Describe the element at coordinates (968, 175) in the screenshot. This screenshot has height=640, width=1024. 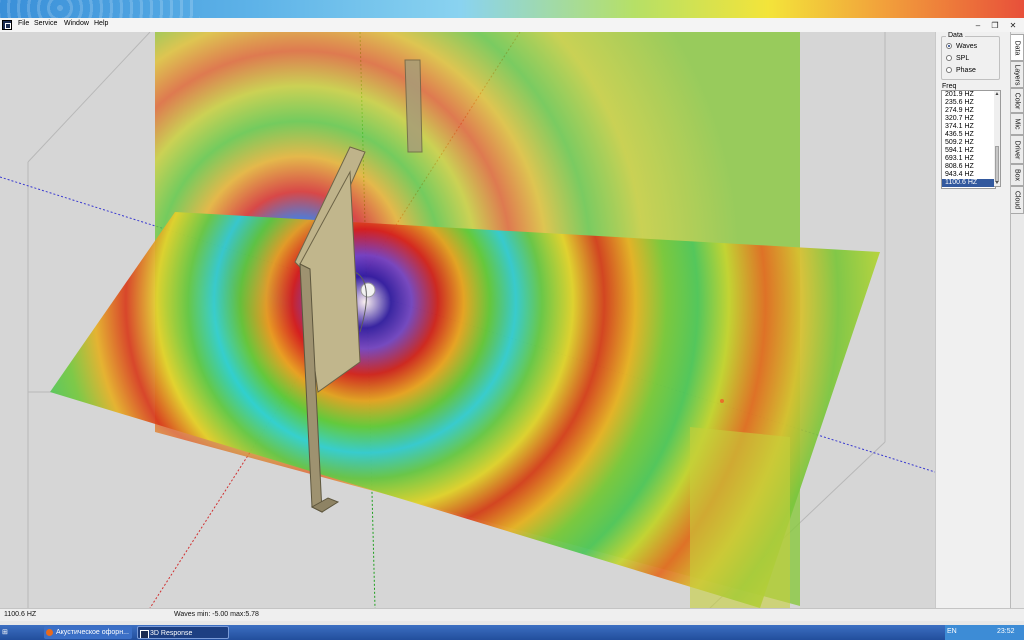
I see `list-item: 943.4 HZ` at that location.